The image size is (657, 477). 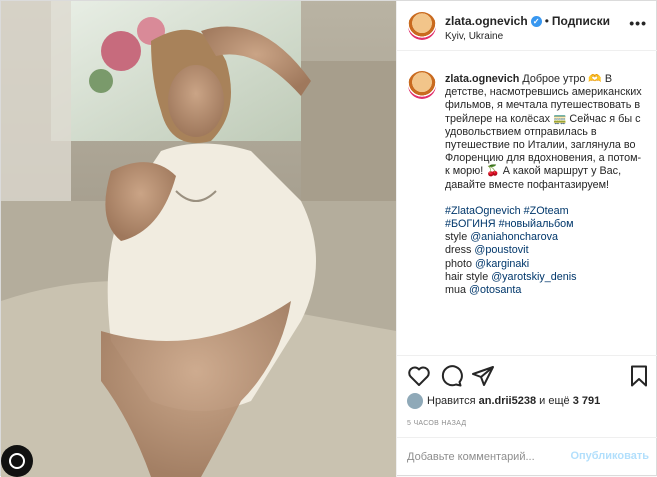 I want to click on comment-form: Опубликовать, so click(x=527, y=457).